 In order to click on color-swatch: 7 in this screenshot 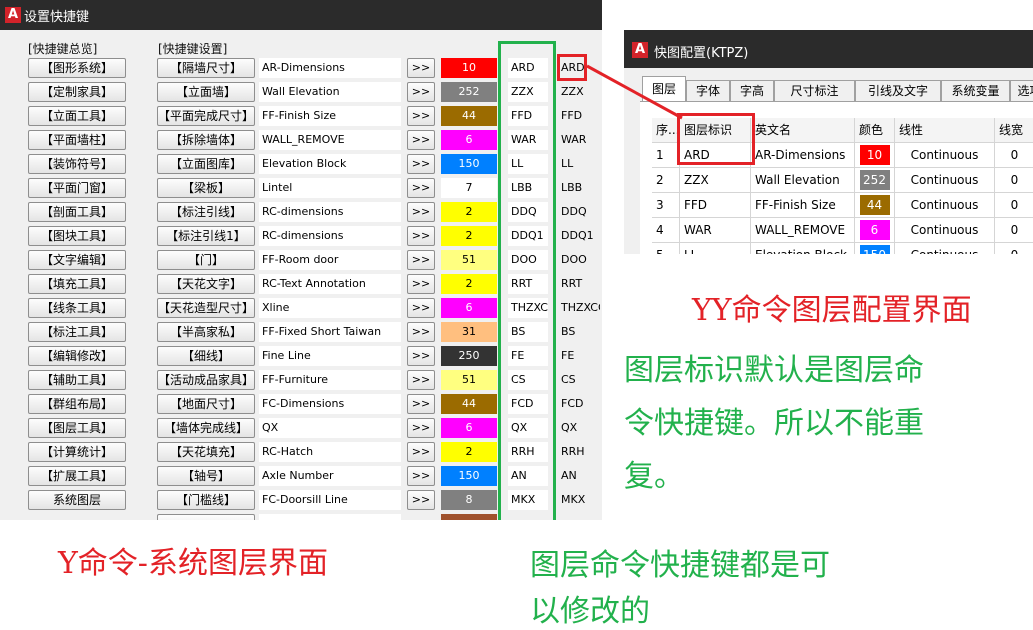, I will do `click(469, 188)`.